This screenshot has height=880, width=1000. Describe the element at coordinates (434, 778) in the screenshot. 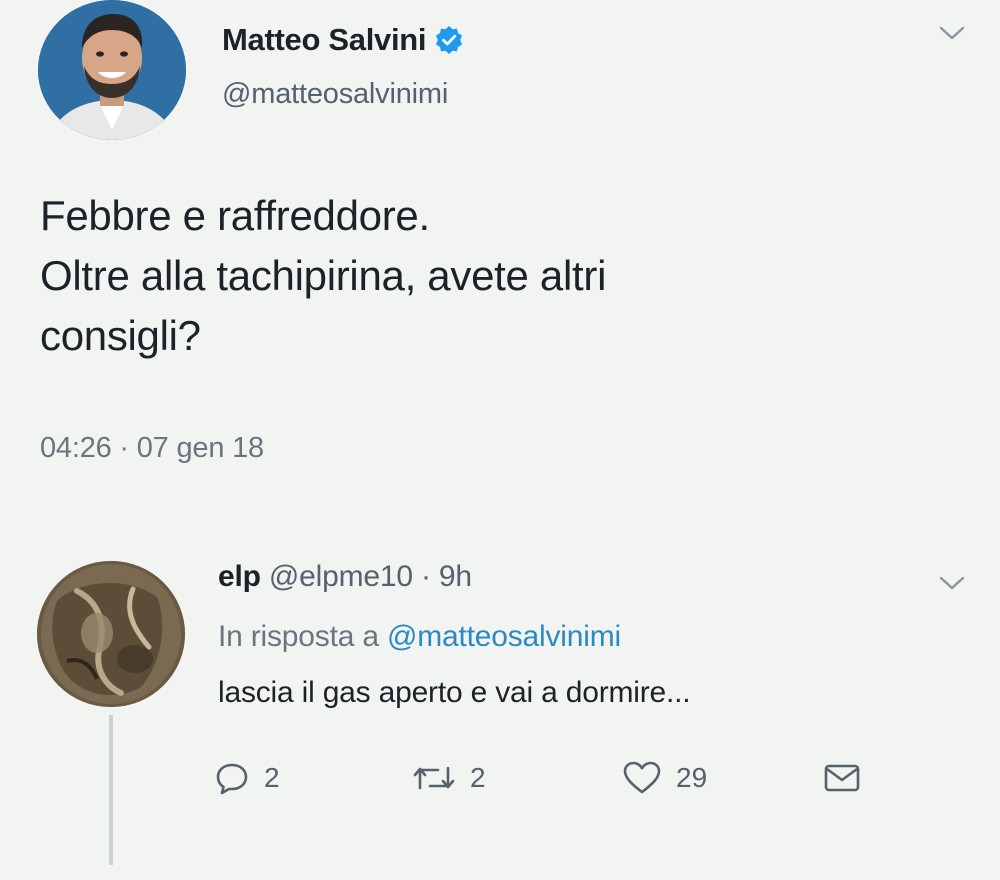

I see `retweet-icon` at that location.